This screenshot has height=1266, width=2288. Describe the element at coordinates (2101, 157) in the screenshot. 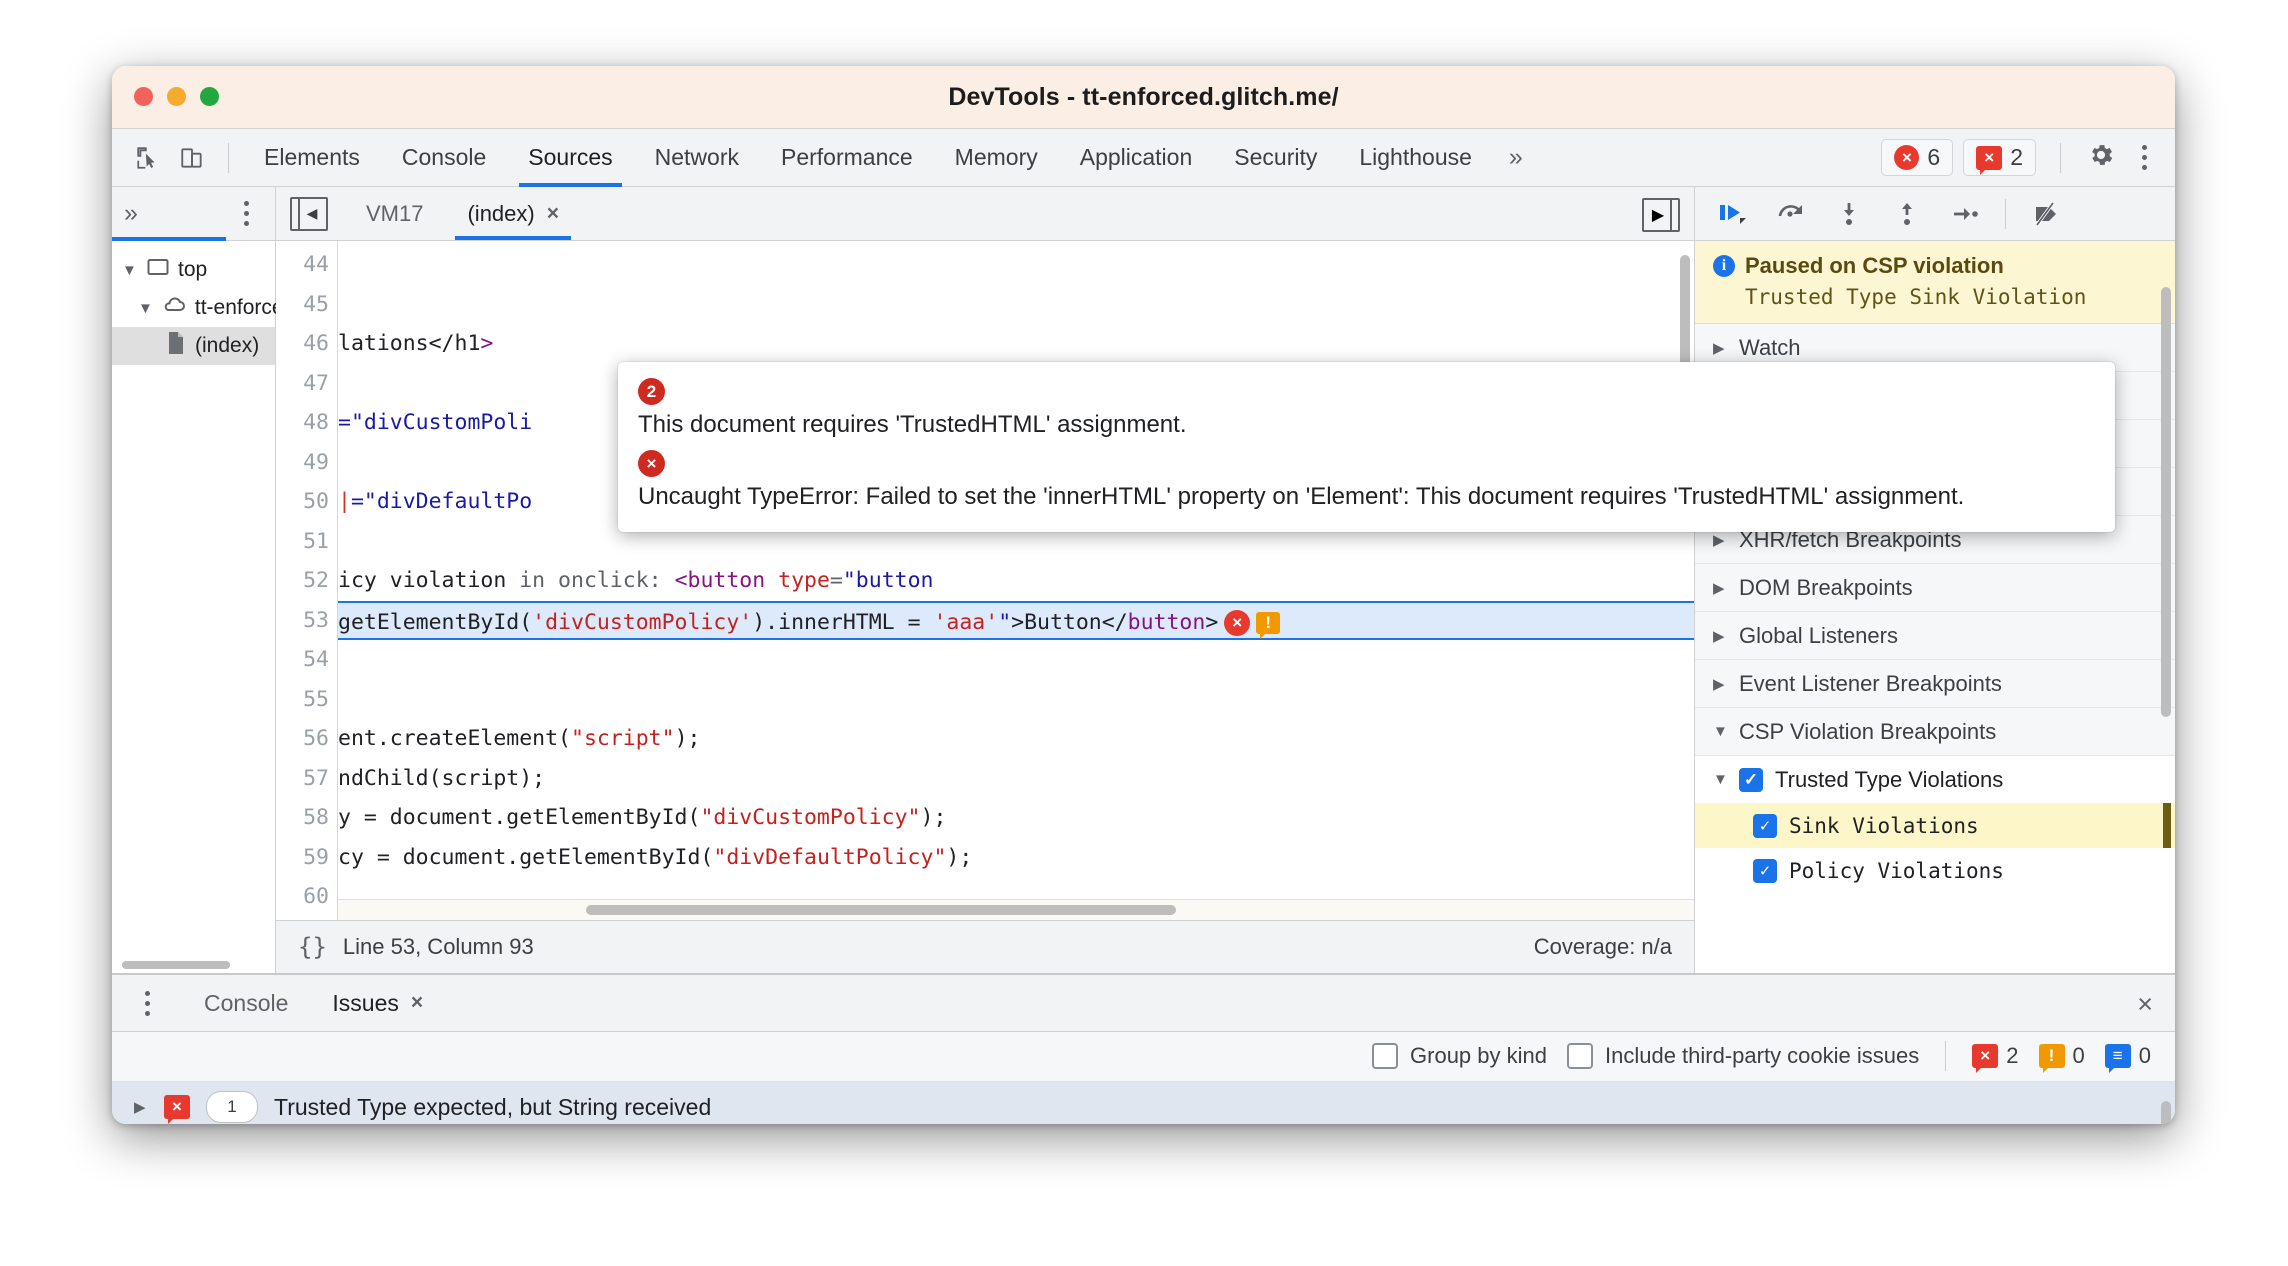

I see `gear-icon` at that location.